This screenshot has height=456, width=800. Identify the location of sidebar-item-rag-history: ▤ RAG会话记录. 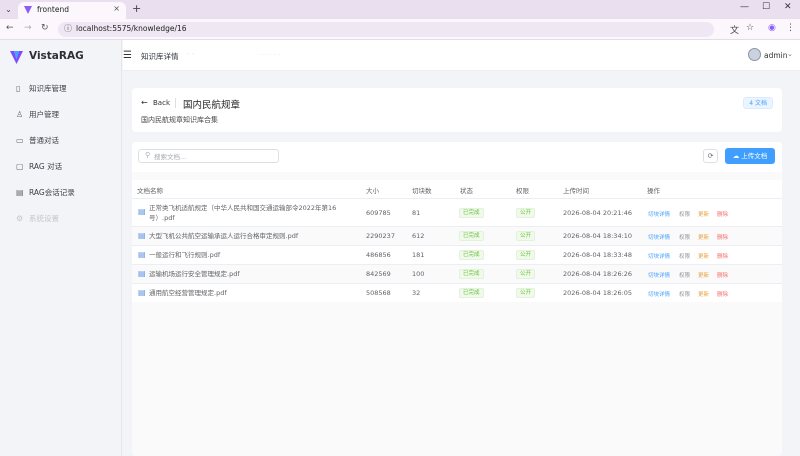
(45, 194).